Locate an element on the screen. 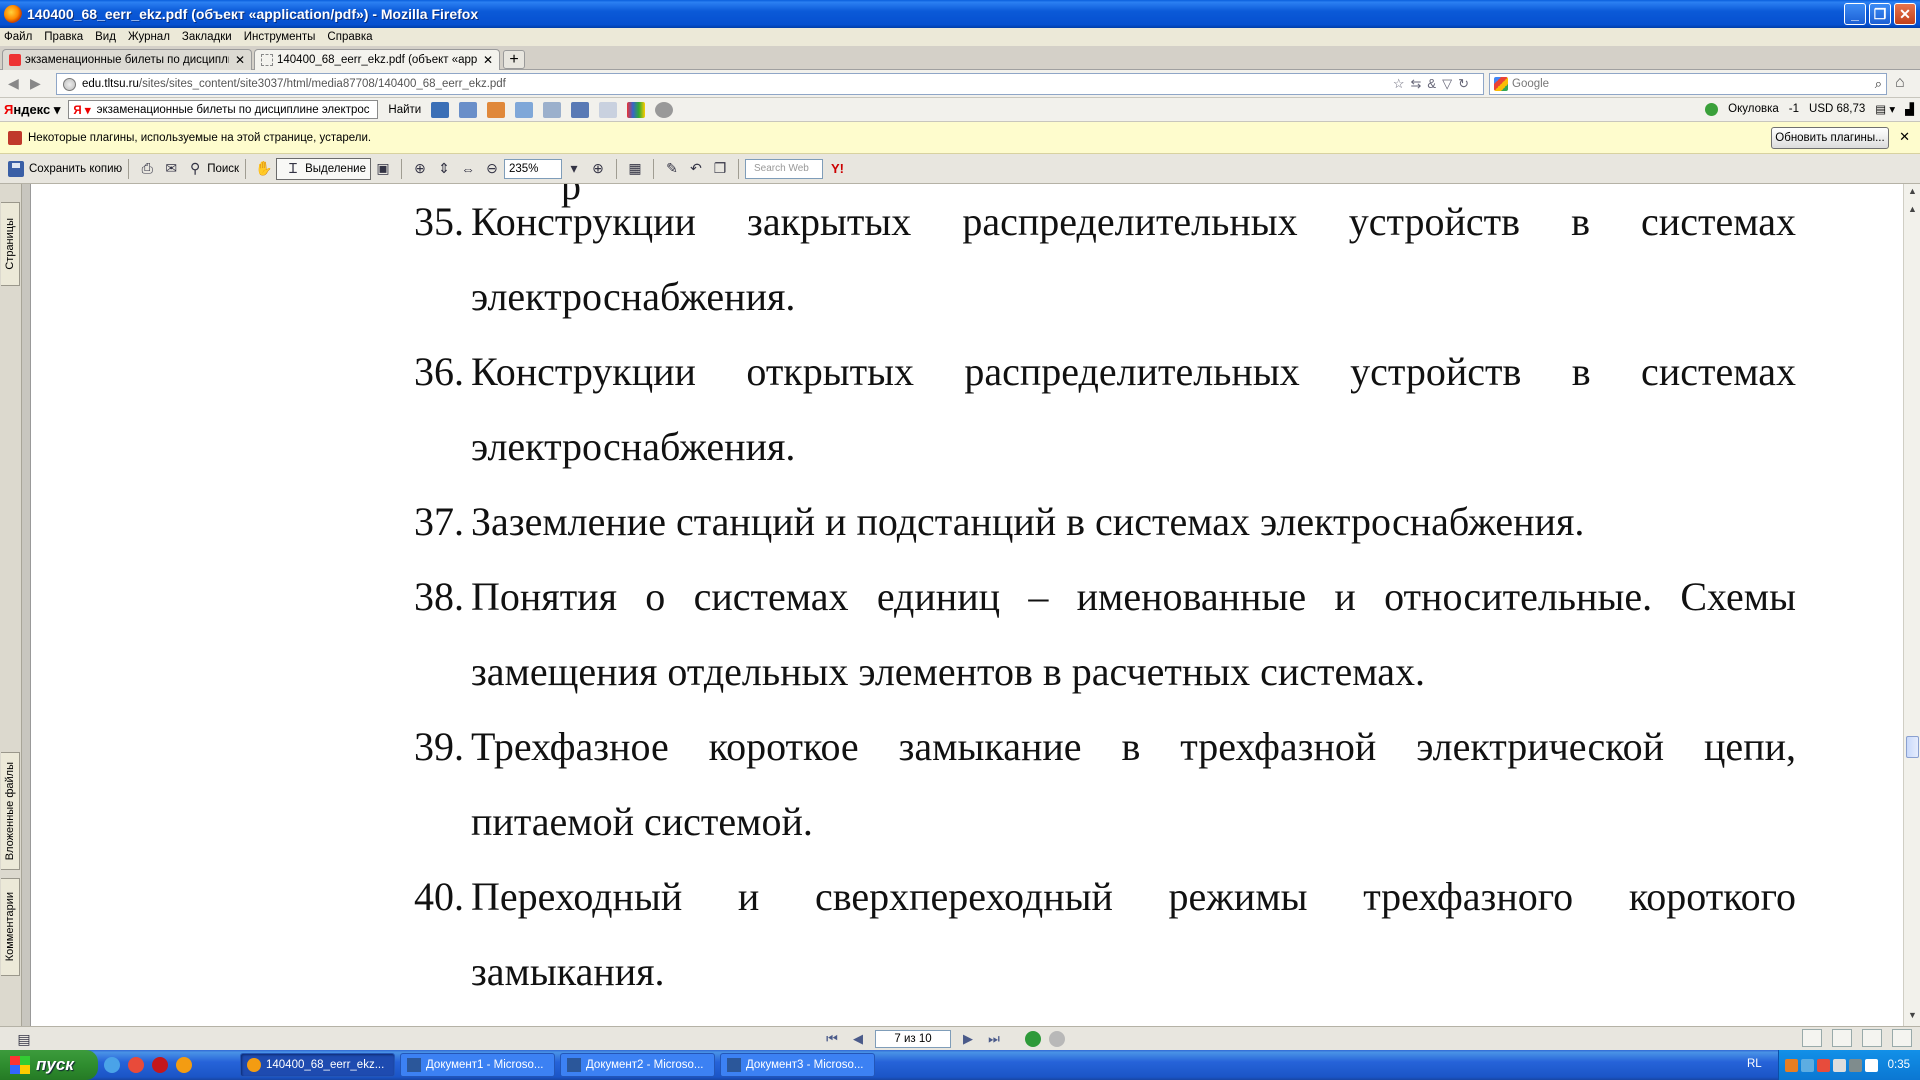 This screenshot has height=1080, width=1920. next-view-icon is located at coordinates (1057, 1039).